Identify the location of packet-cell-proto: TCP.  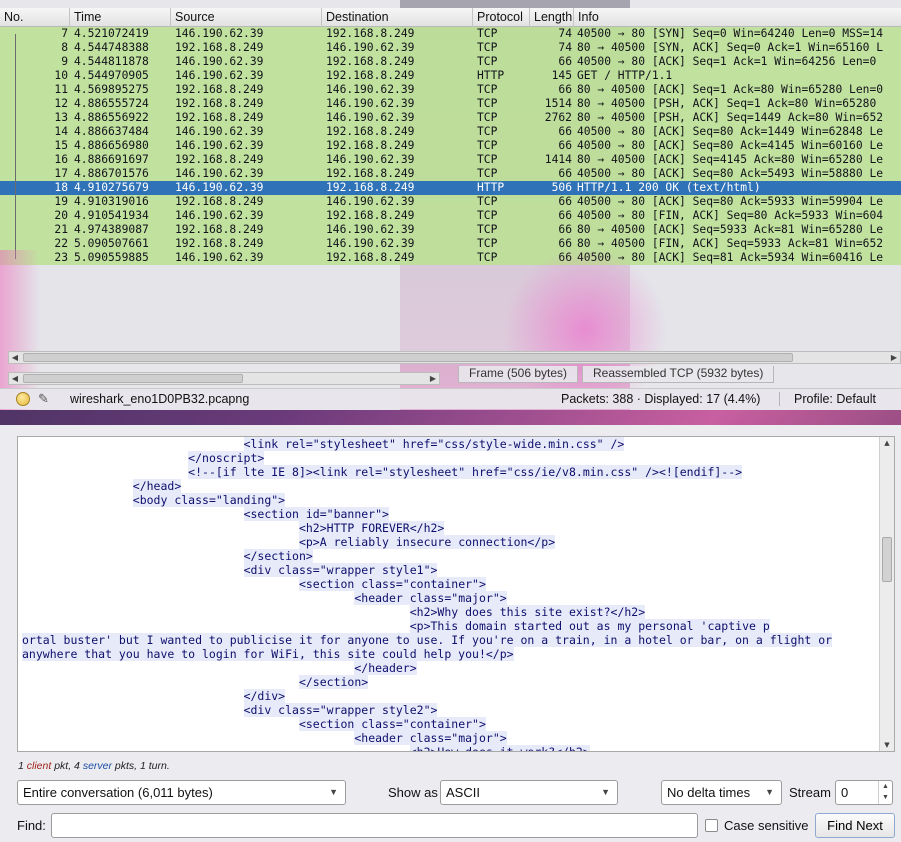
(487, 201).